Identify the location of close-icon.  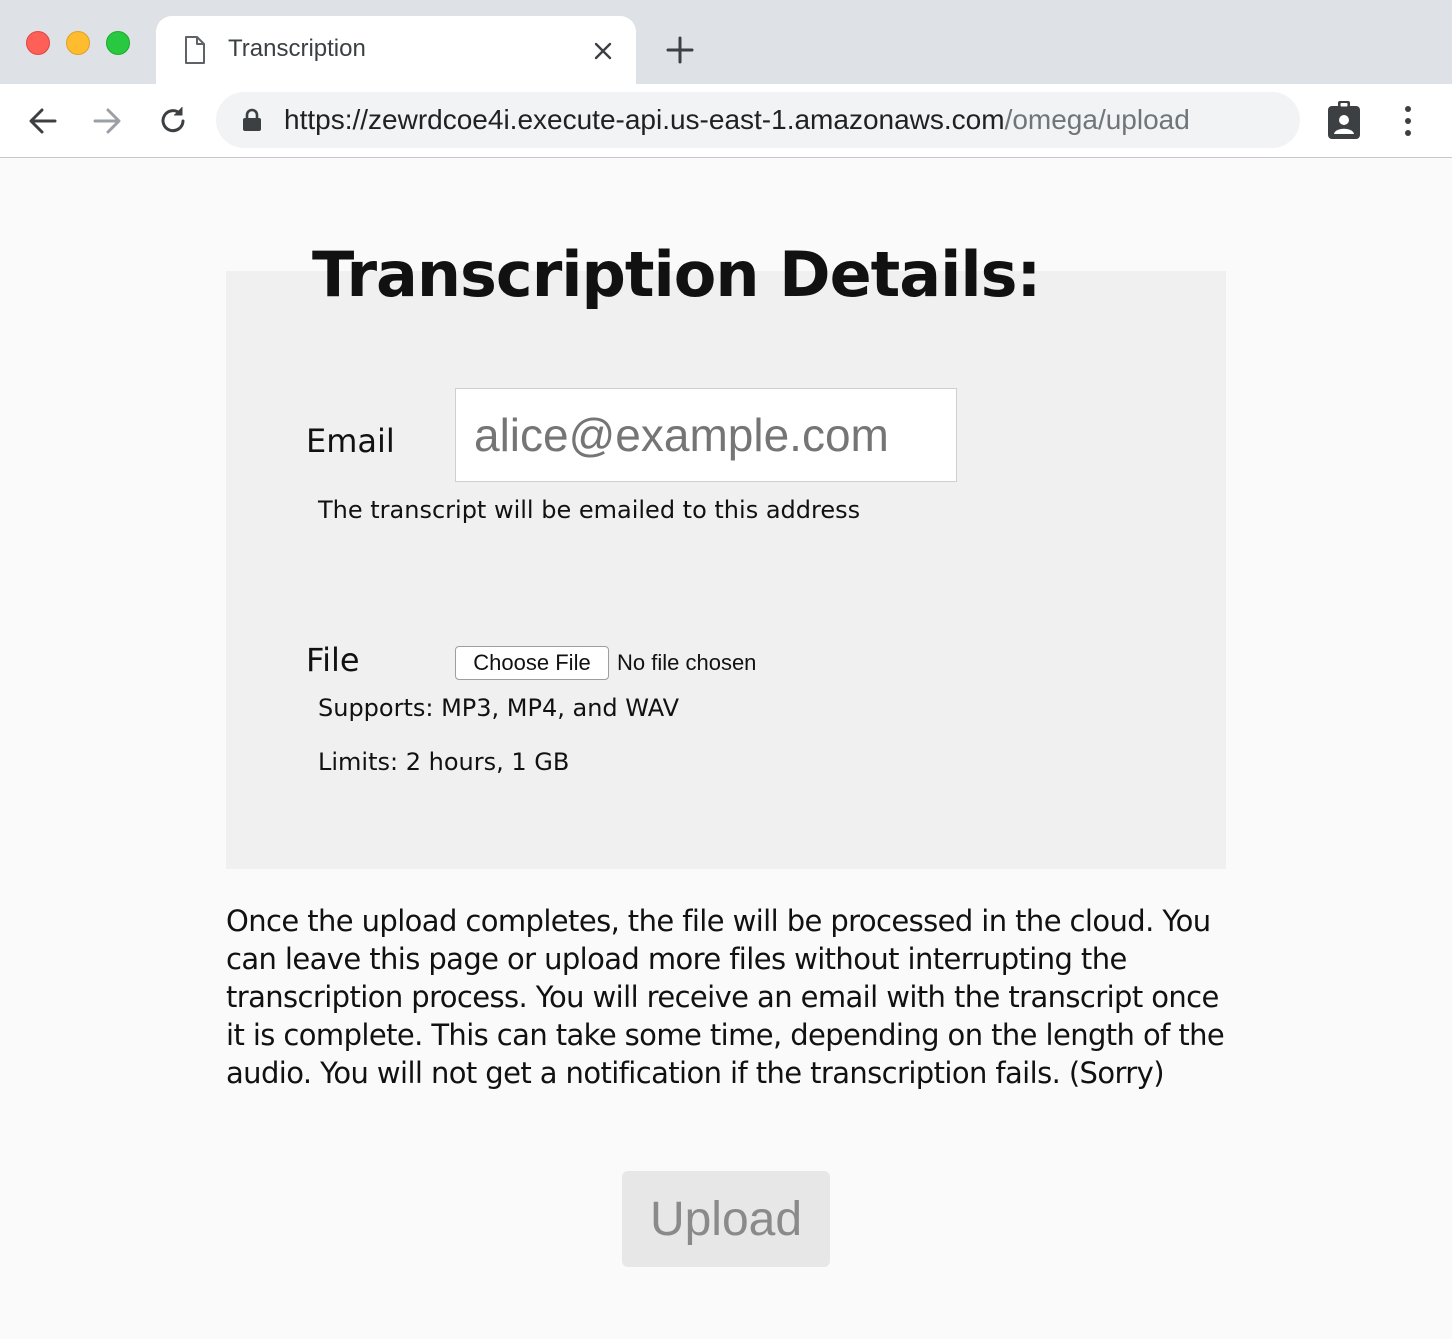
(603, 51).